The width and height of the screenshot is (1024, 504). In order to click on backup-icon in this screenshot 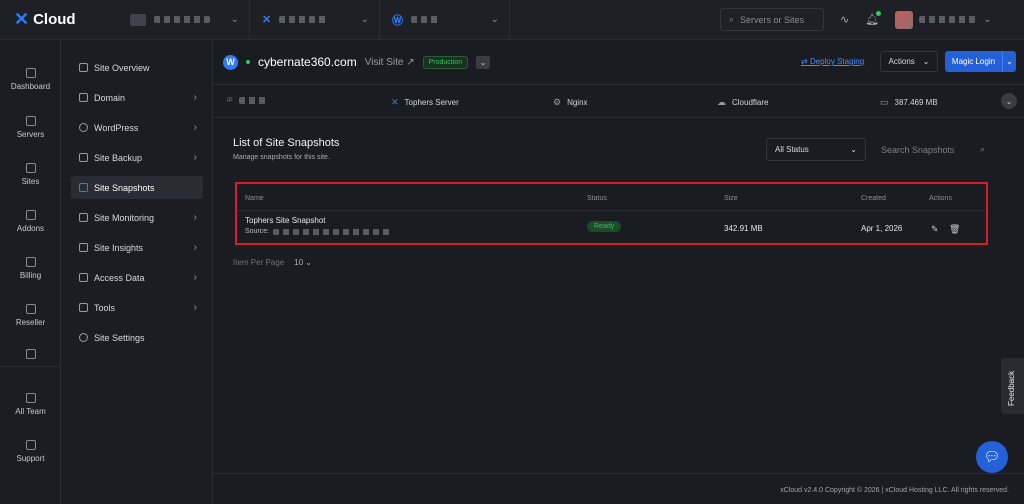, I will do `click(83, 157)`.